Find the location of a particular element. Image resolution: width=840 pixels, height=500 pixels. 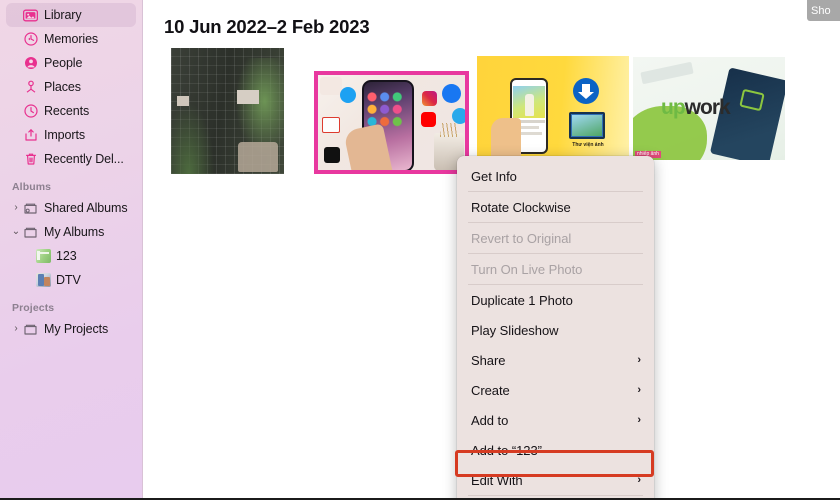

places-pin-icon is located at coordinates (30, 87).